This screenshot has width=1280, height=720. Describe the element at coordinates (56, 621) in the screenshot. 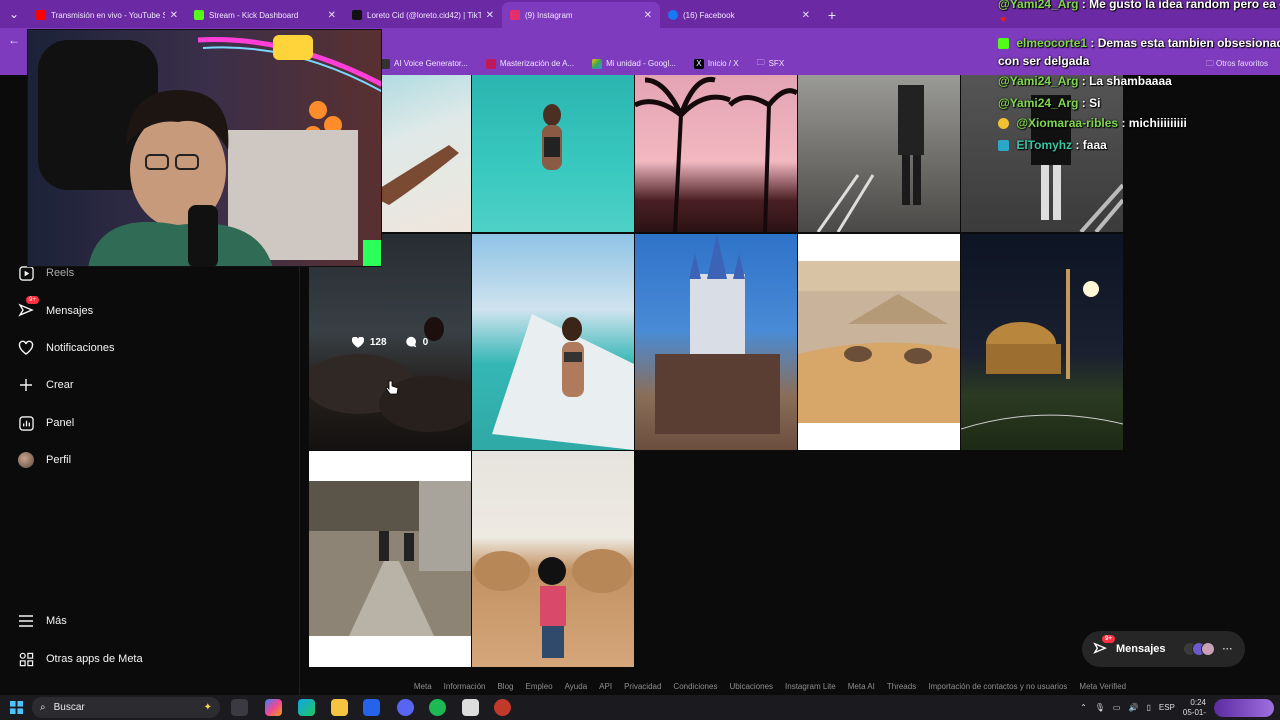

I see `nav-label: Más` at that location.